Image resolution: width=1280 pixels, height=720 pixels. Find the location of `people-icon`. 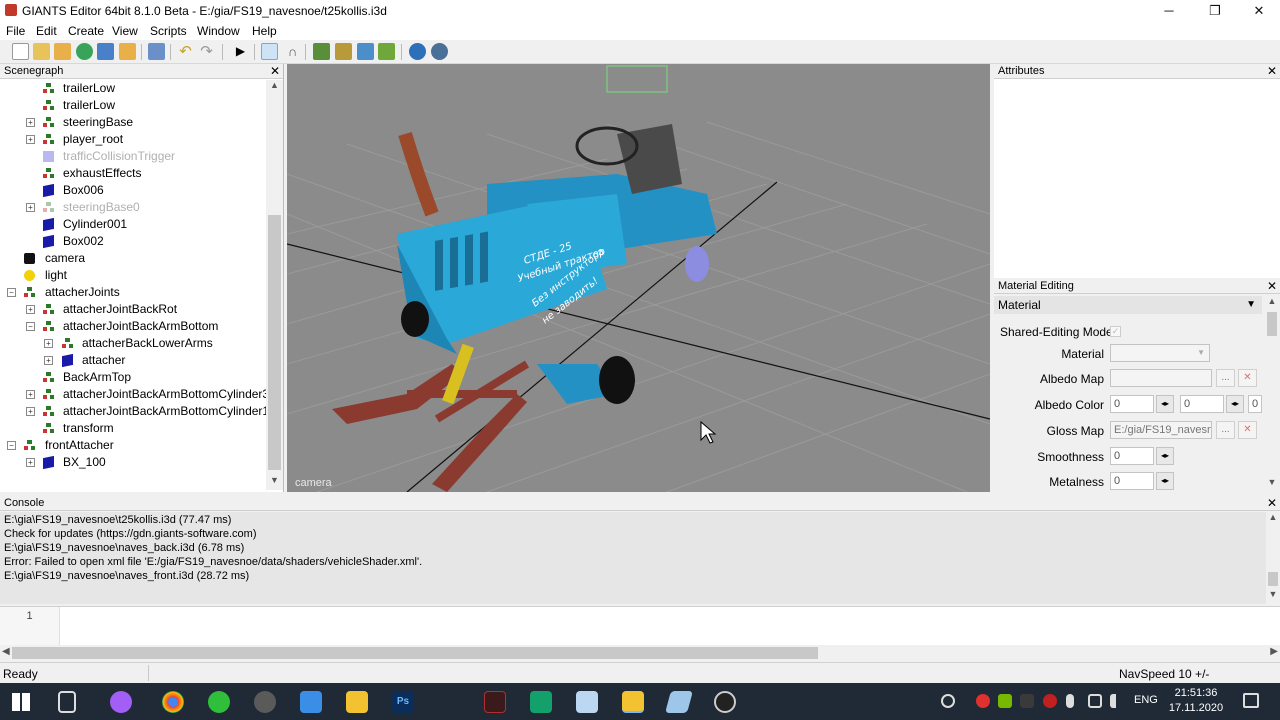

people-icon is located at coordinates (948, 701).